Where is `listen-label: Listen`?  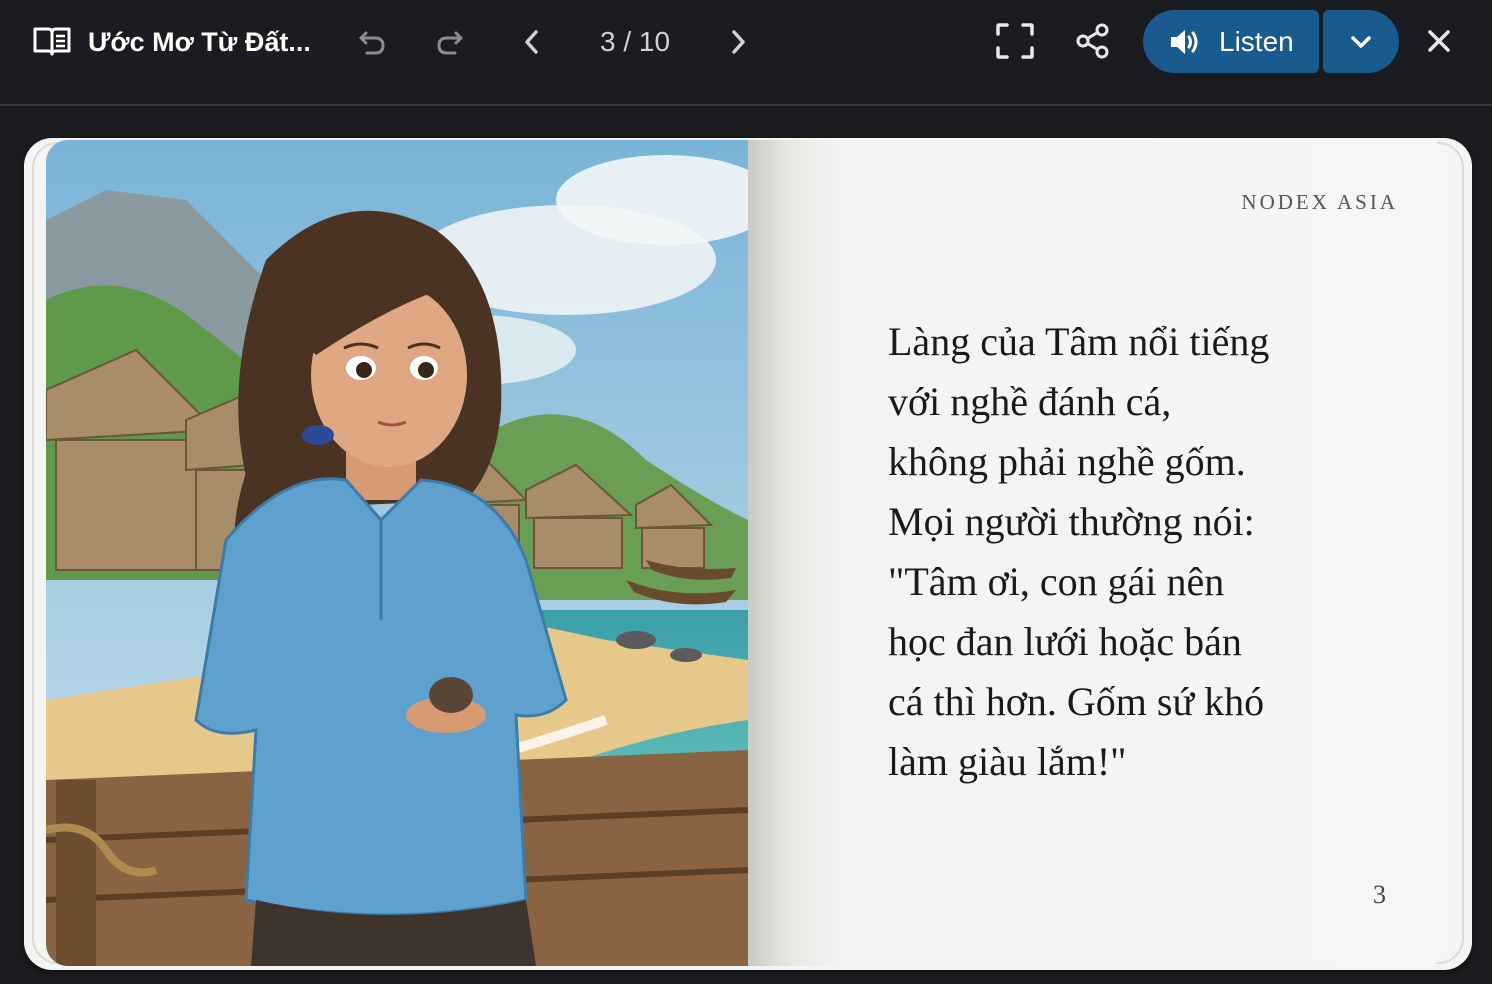 listen-label: Listen is located at coordinates (1256, 41).